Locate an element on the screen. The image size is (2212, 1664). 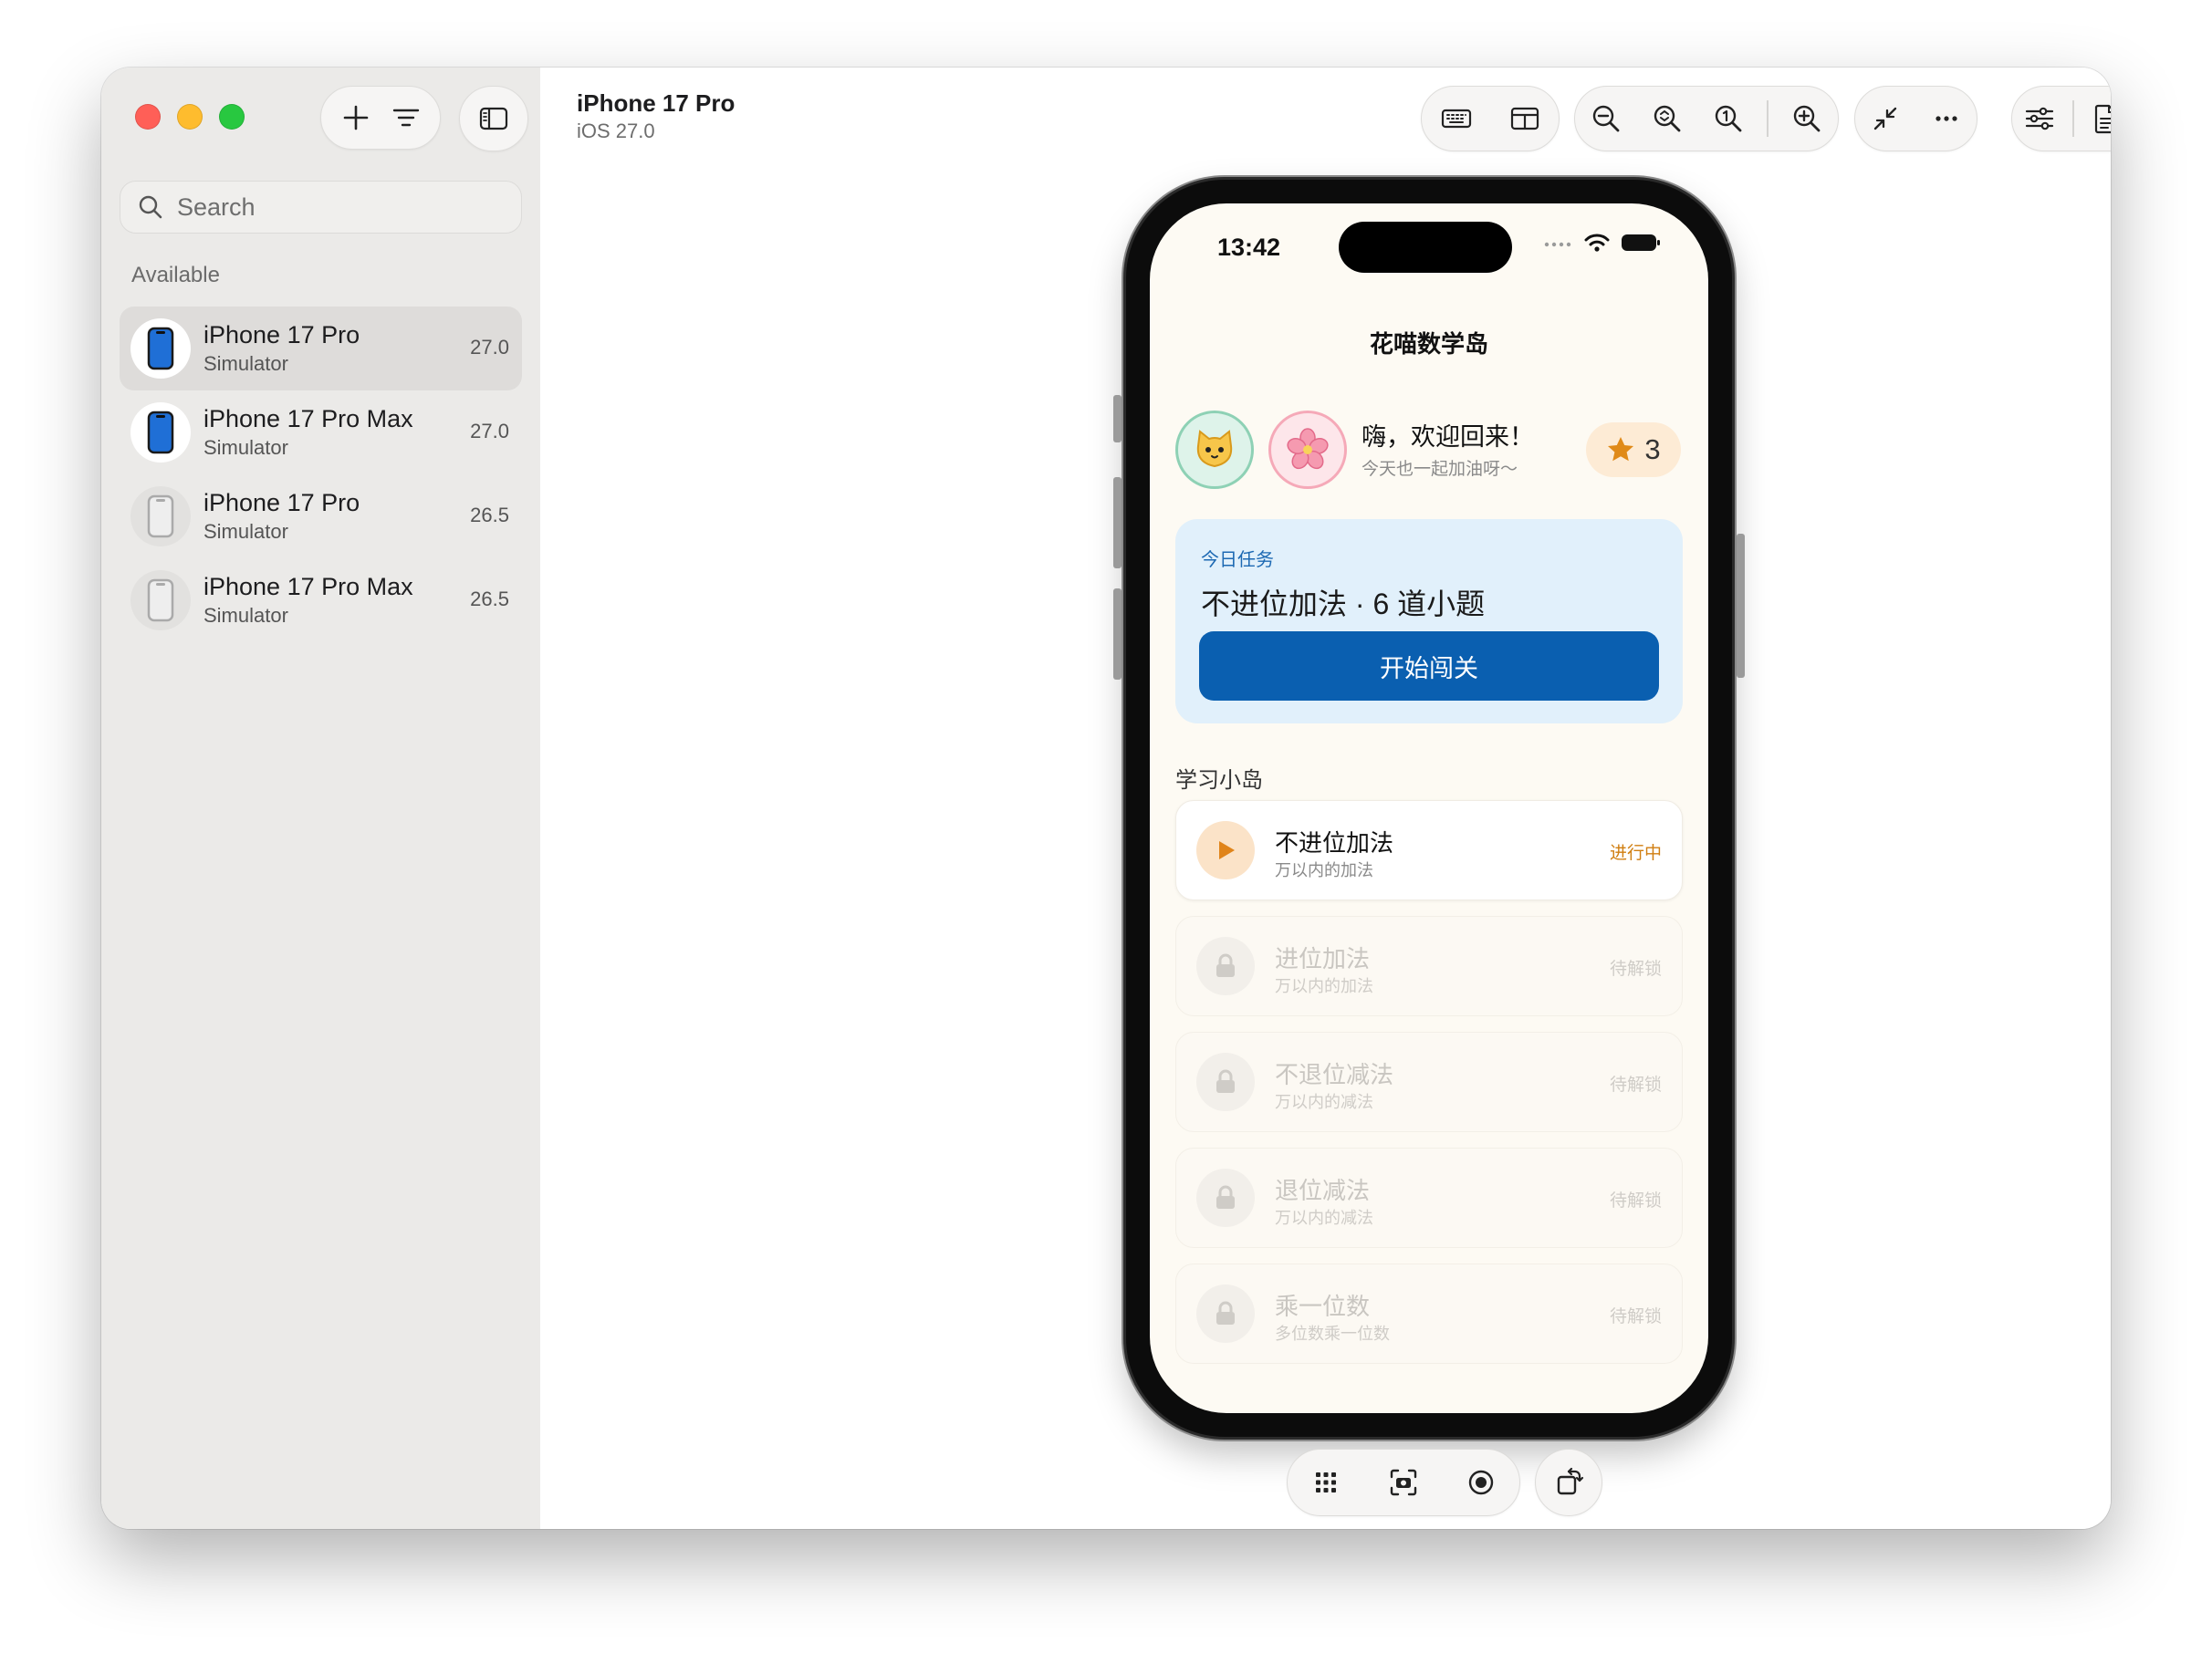
dynamic-island is located at coordinates (1425, 248).